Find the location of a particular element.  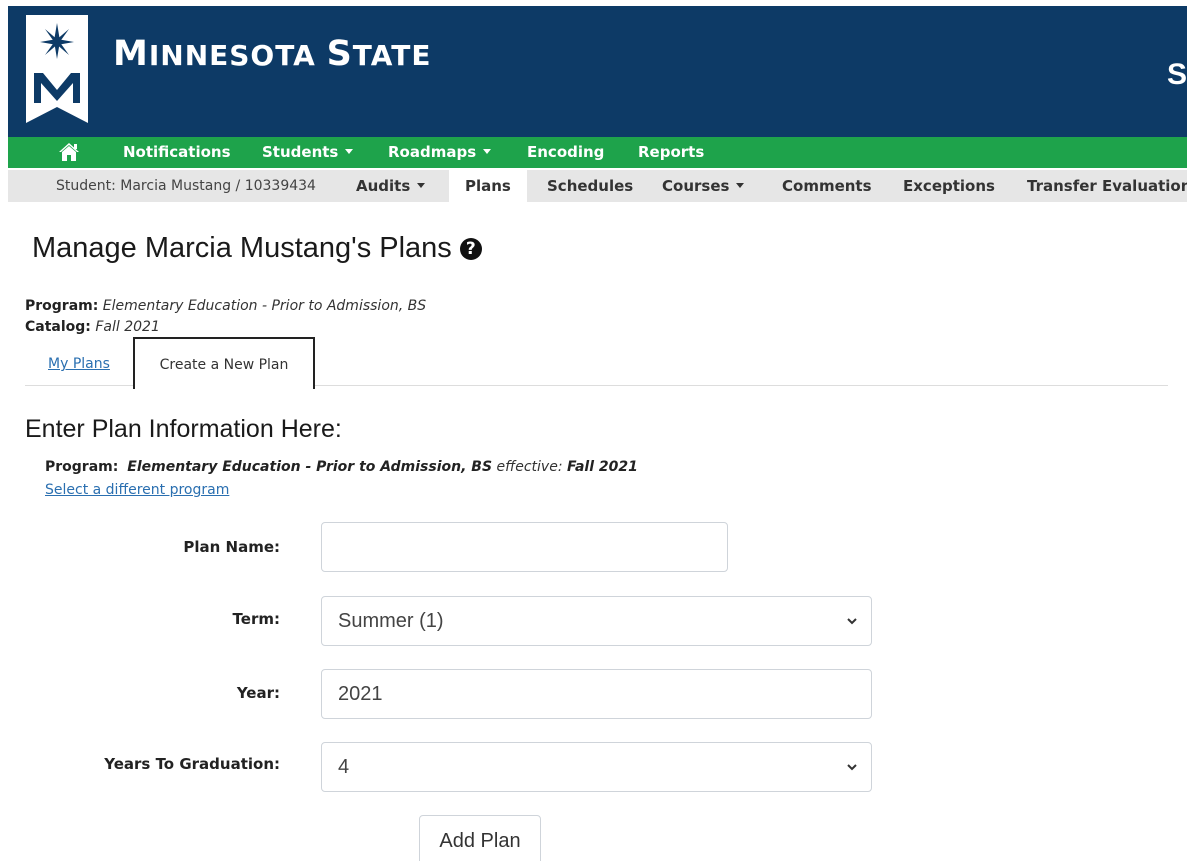

nav-encoding: Encoding is located at coordinates (565, 152).